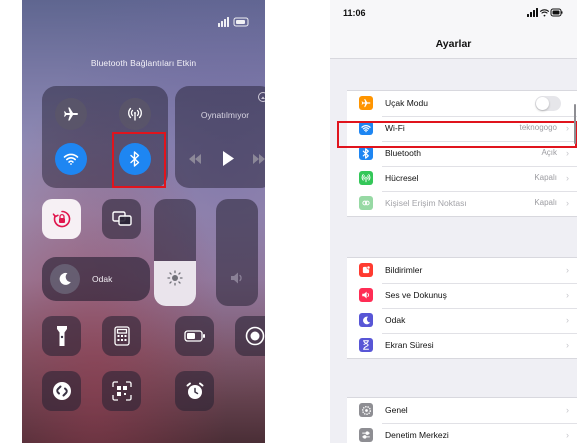  Describe the element at coordinates (426, 203) in the screenshot. I see `personal-hotspot-label: Kişisel Erişim Noktası` at that location.